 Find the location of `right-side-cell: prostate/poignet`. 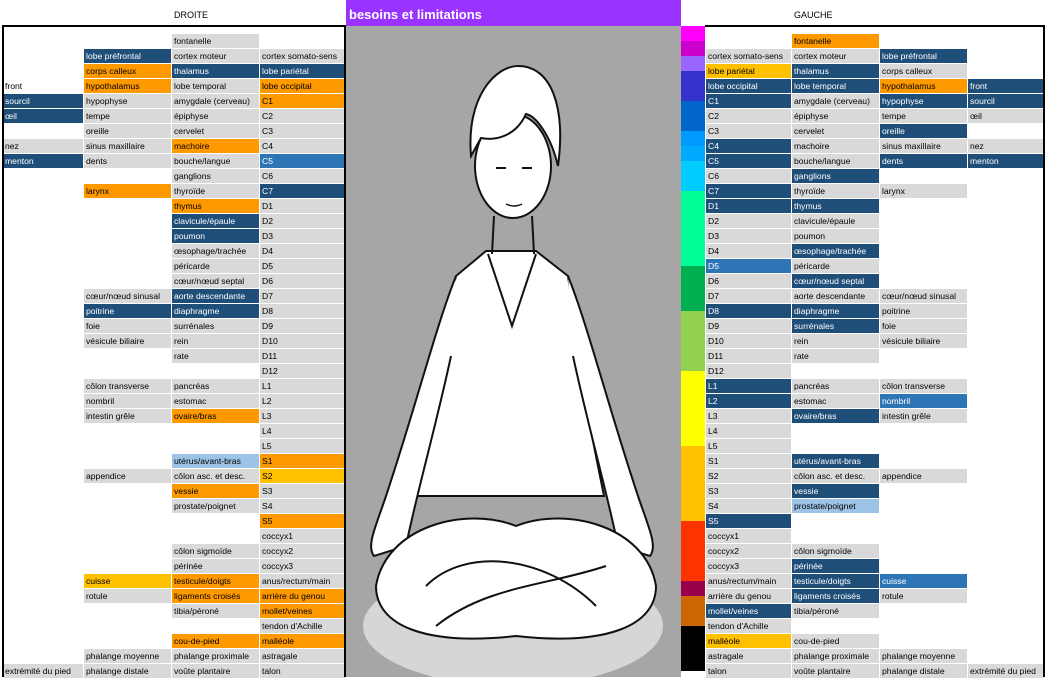

right-side-cell: prostate/poignet is located at coordinates (215, 506).